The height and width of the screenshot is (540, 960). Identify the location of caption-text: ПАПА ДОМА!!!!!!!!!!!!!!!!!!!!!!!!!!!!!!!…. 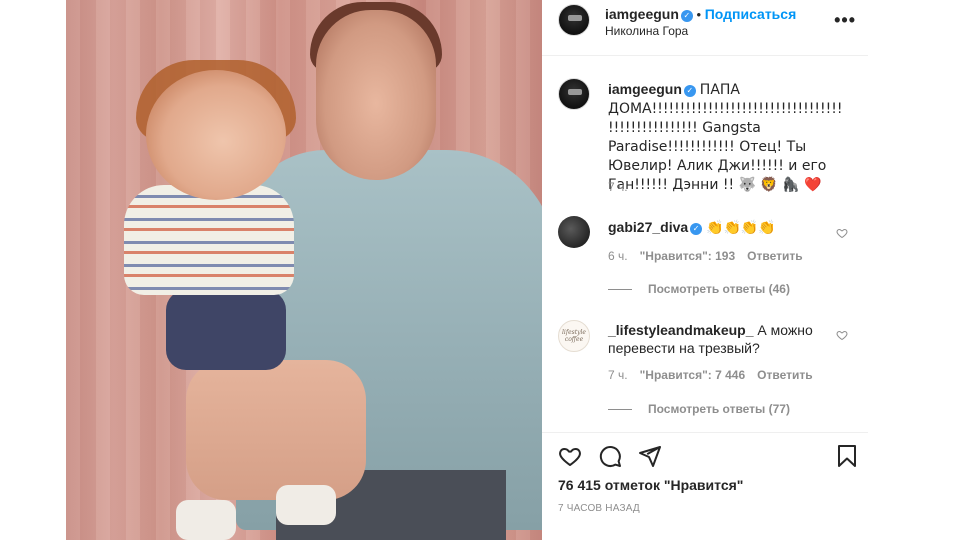
(725, 137).